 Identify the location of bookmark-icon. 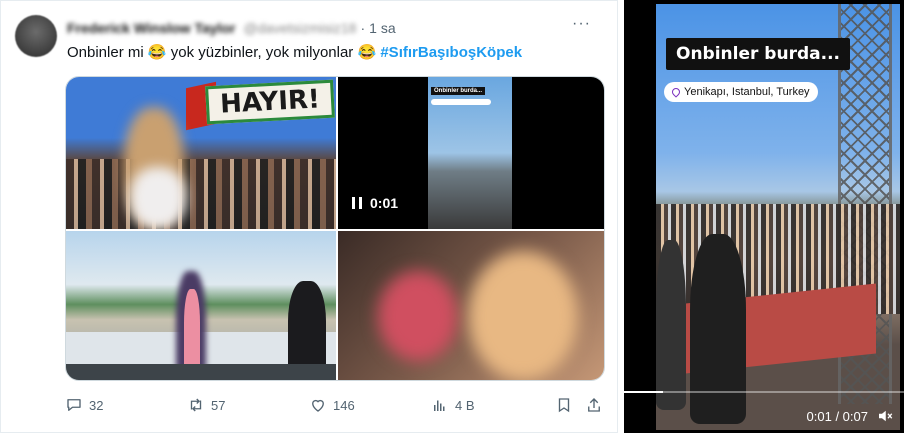
(564, 405).